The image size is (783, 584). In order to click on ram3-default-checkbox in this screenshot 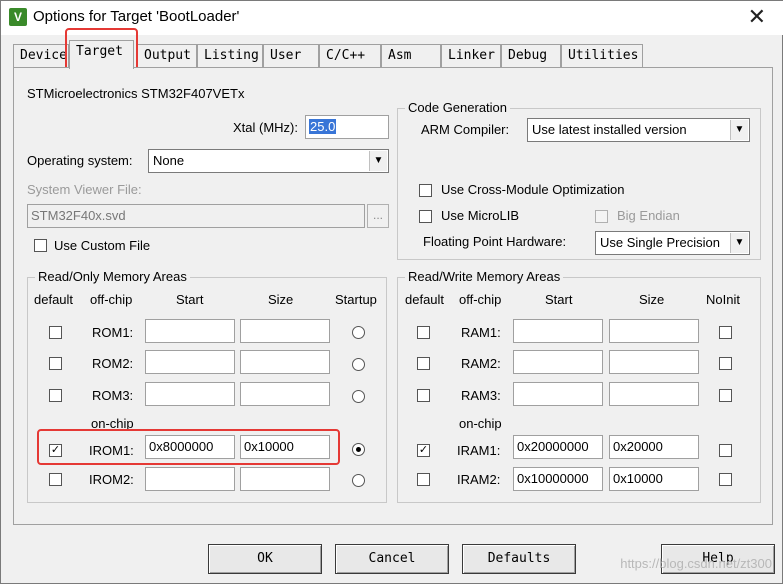, I will do `click(423, 395)`.